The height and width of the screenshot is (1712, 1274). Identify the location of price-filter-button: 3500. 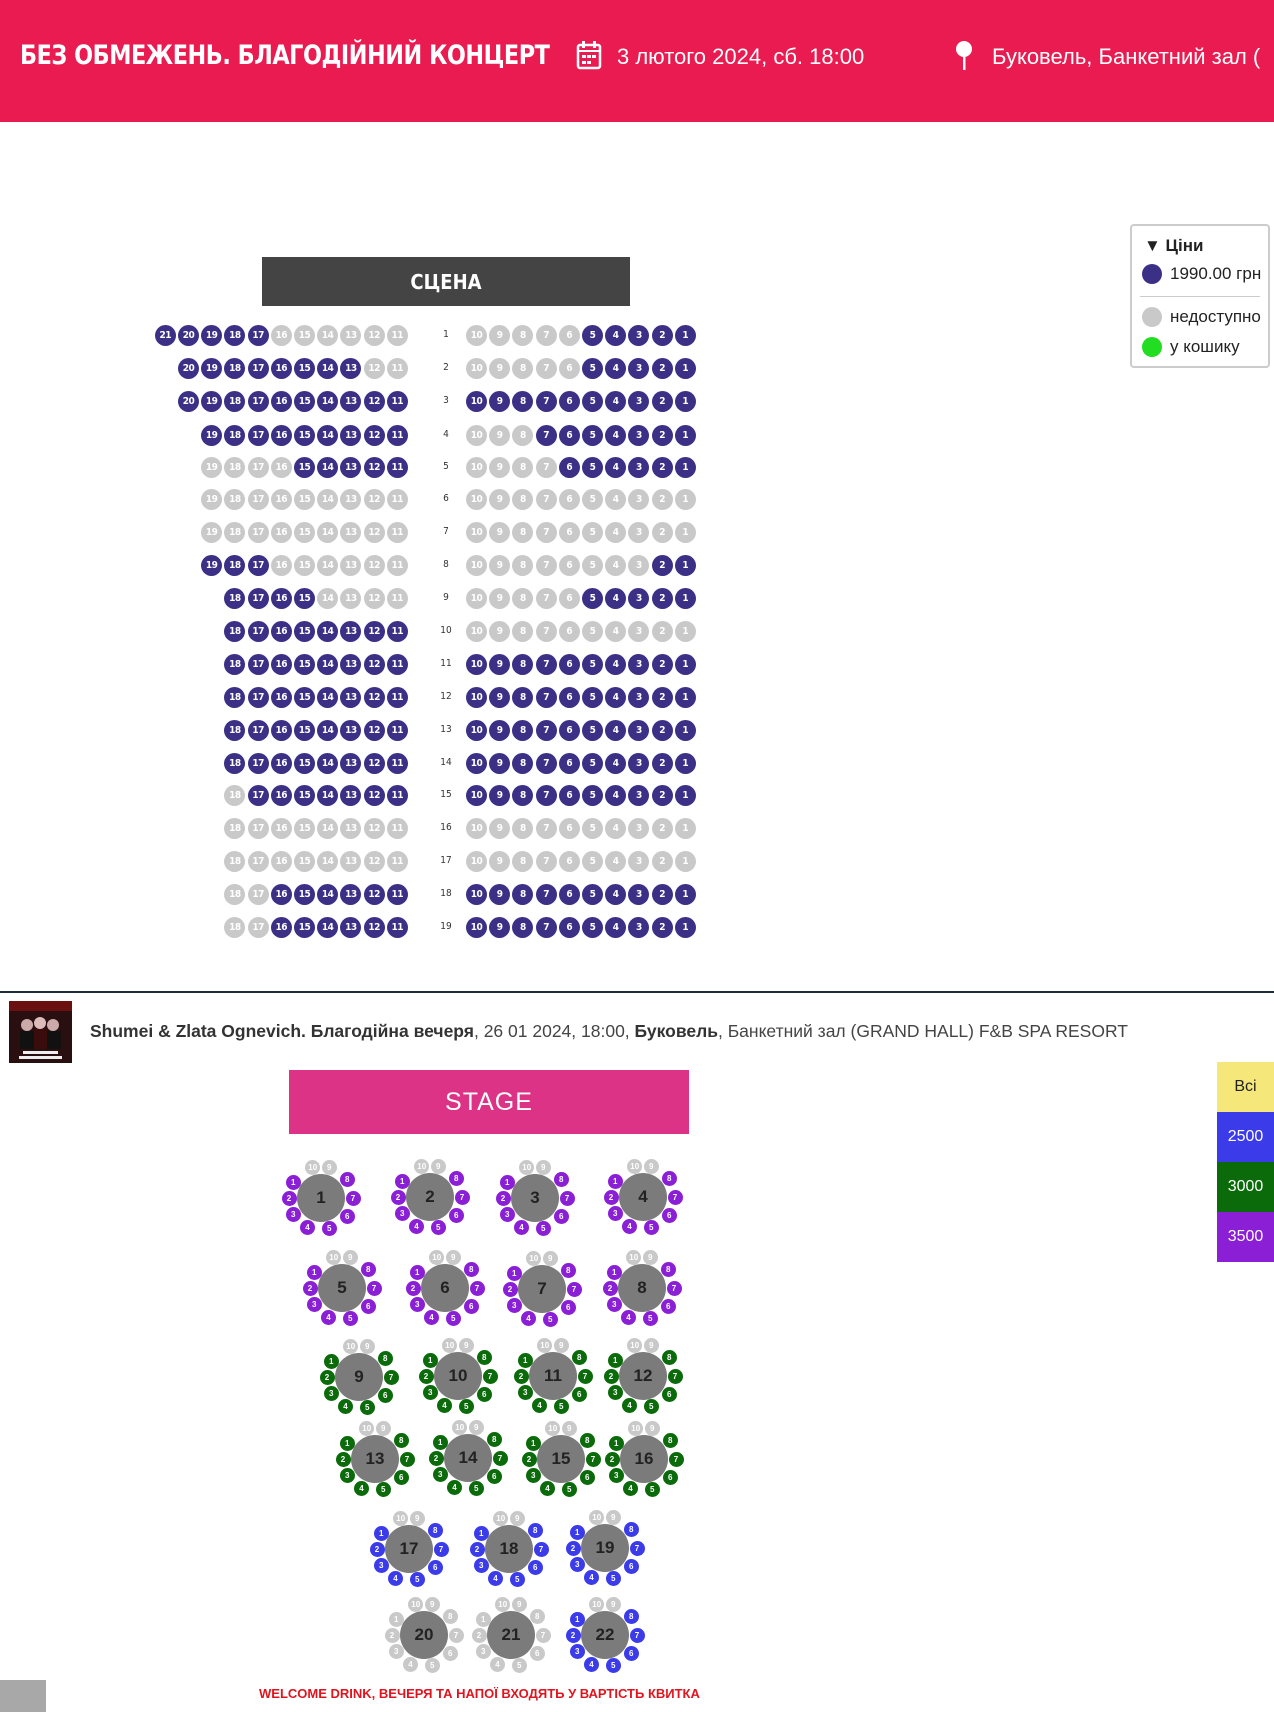
(1245, 1237).